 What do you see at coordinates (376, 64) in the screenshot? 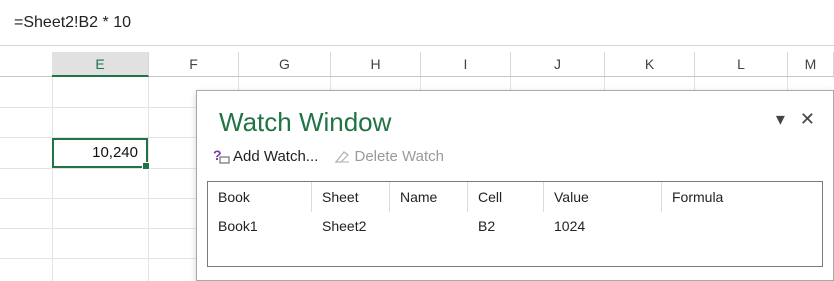
I see `column-header-h: H` at bounding box center [376, 64].